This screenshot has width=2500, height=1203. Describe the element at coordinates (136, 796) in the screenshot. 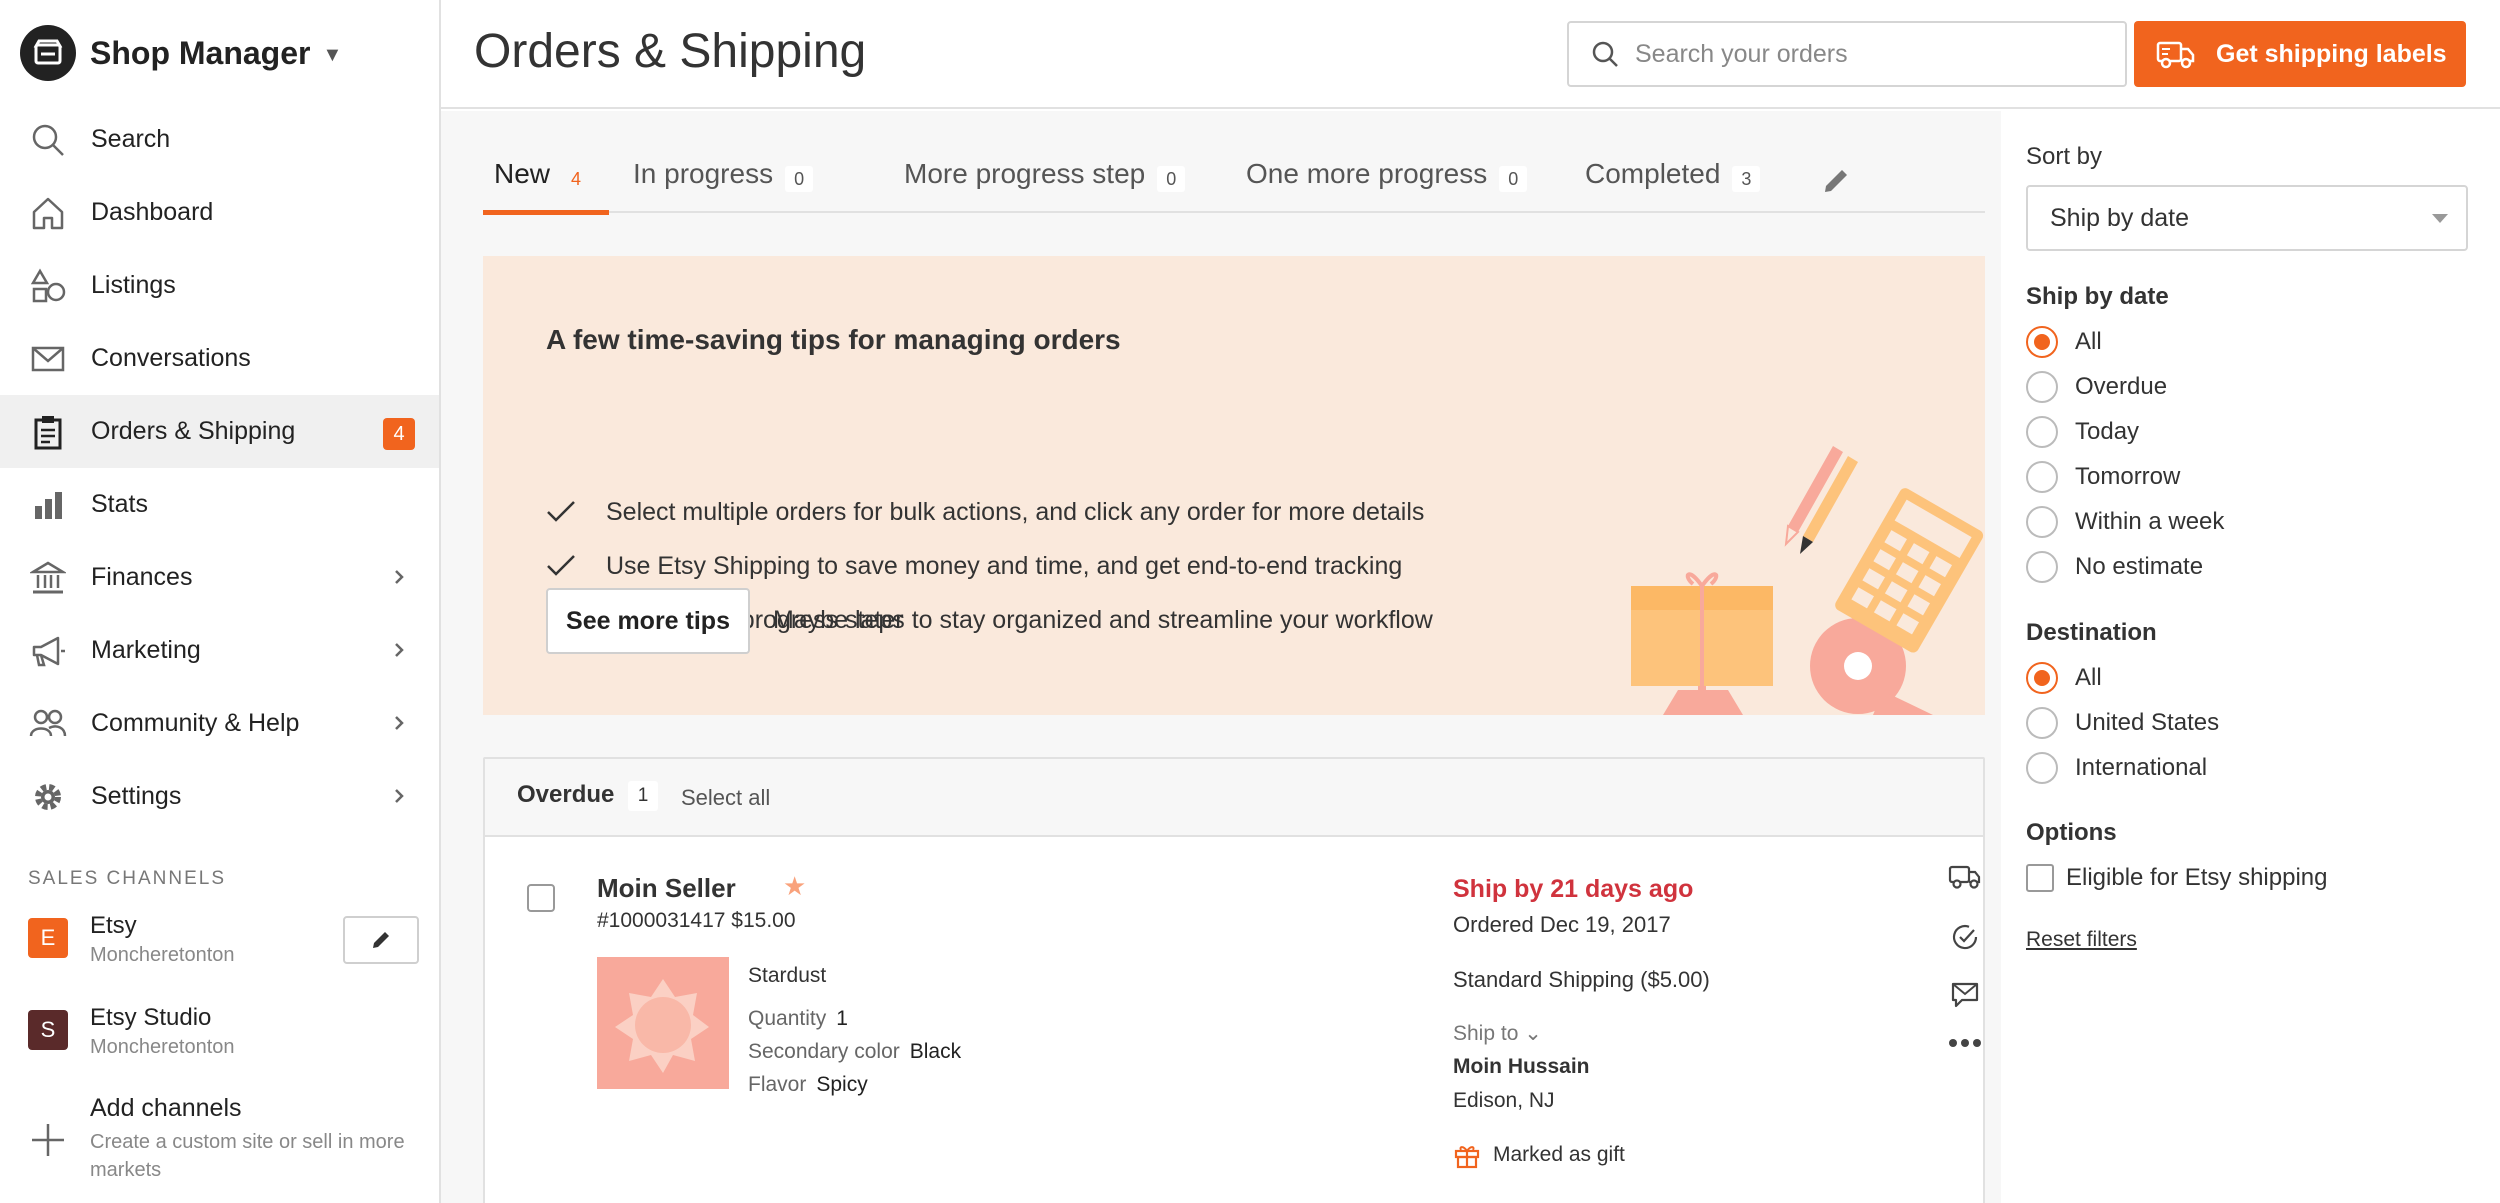

I see `sidebar-item-label: Settings` at that location.